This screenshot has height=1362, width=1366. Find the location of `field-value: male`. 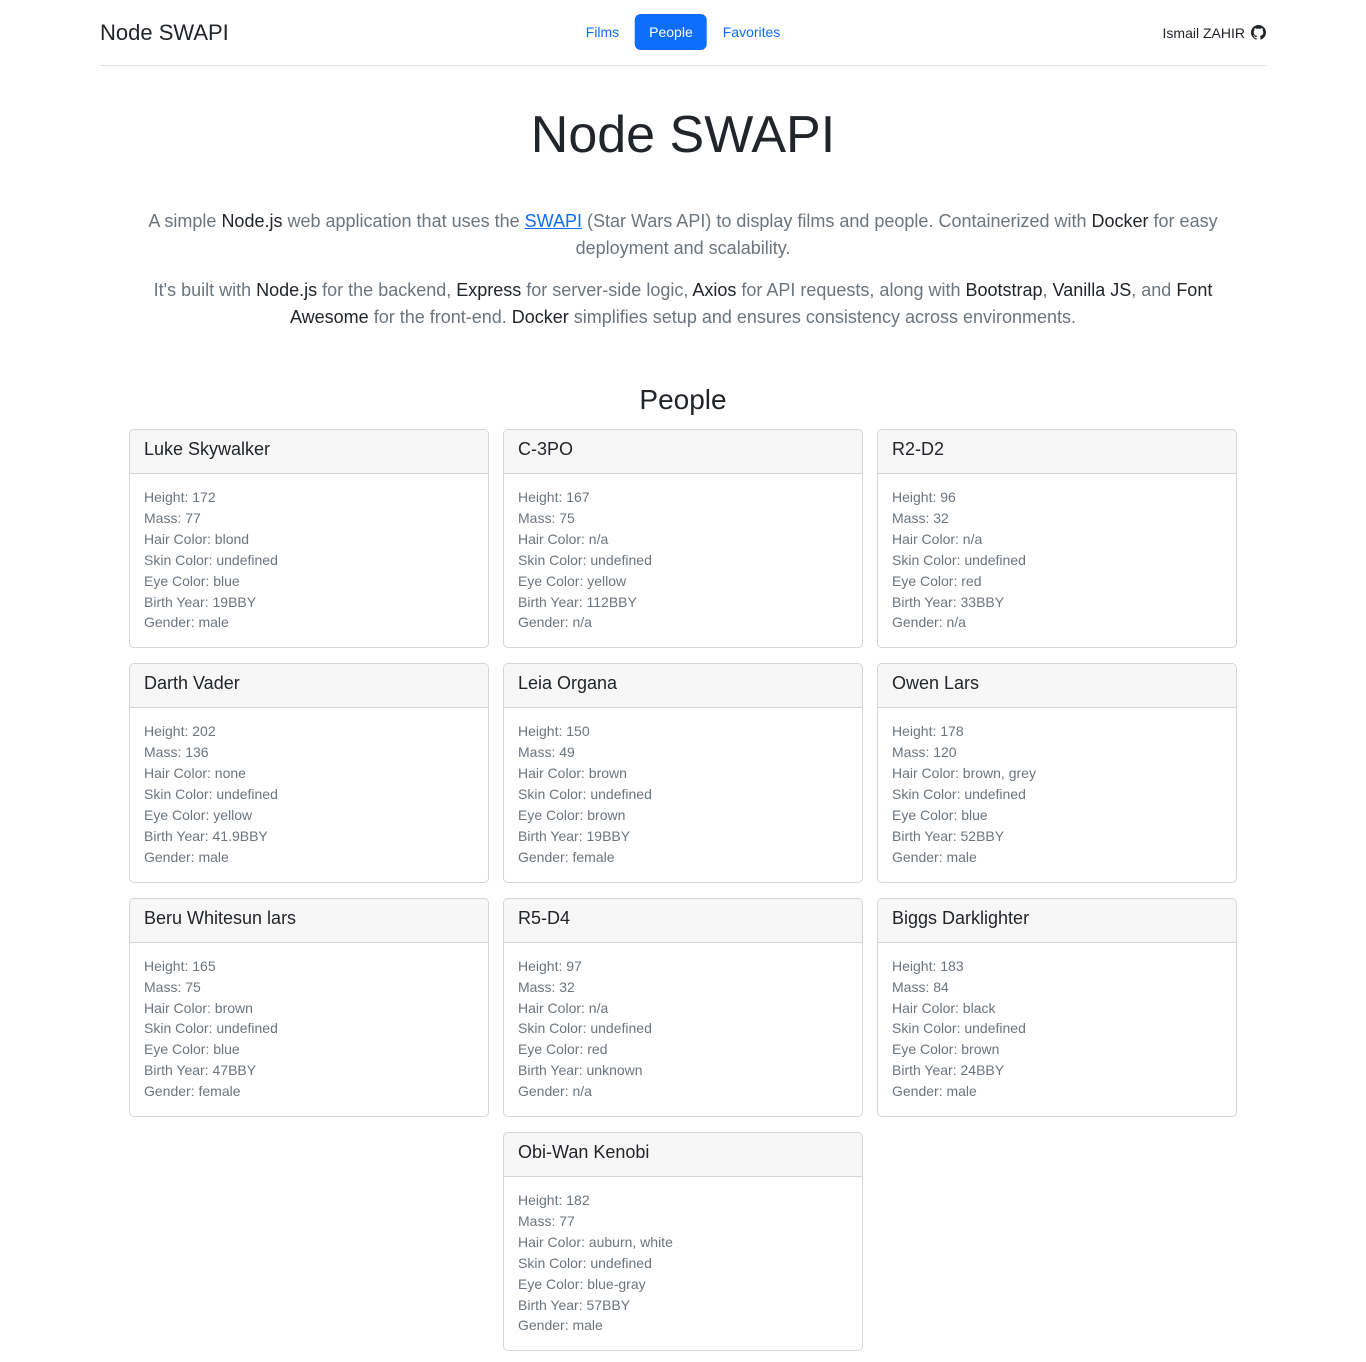

field-value: male is located at coordinates (213, 622).